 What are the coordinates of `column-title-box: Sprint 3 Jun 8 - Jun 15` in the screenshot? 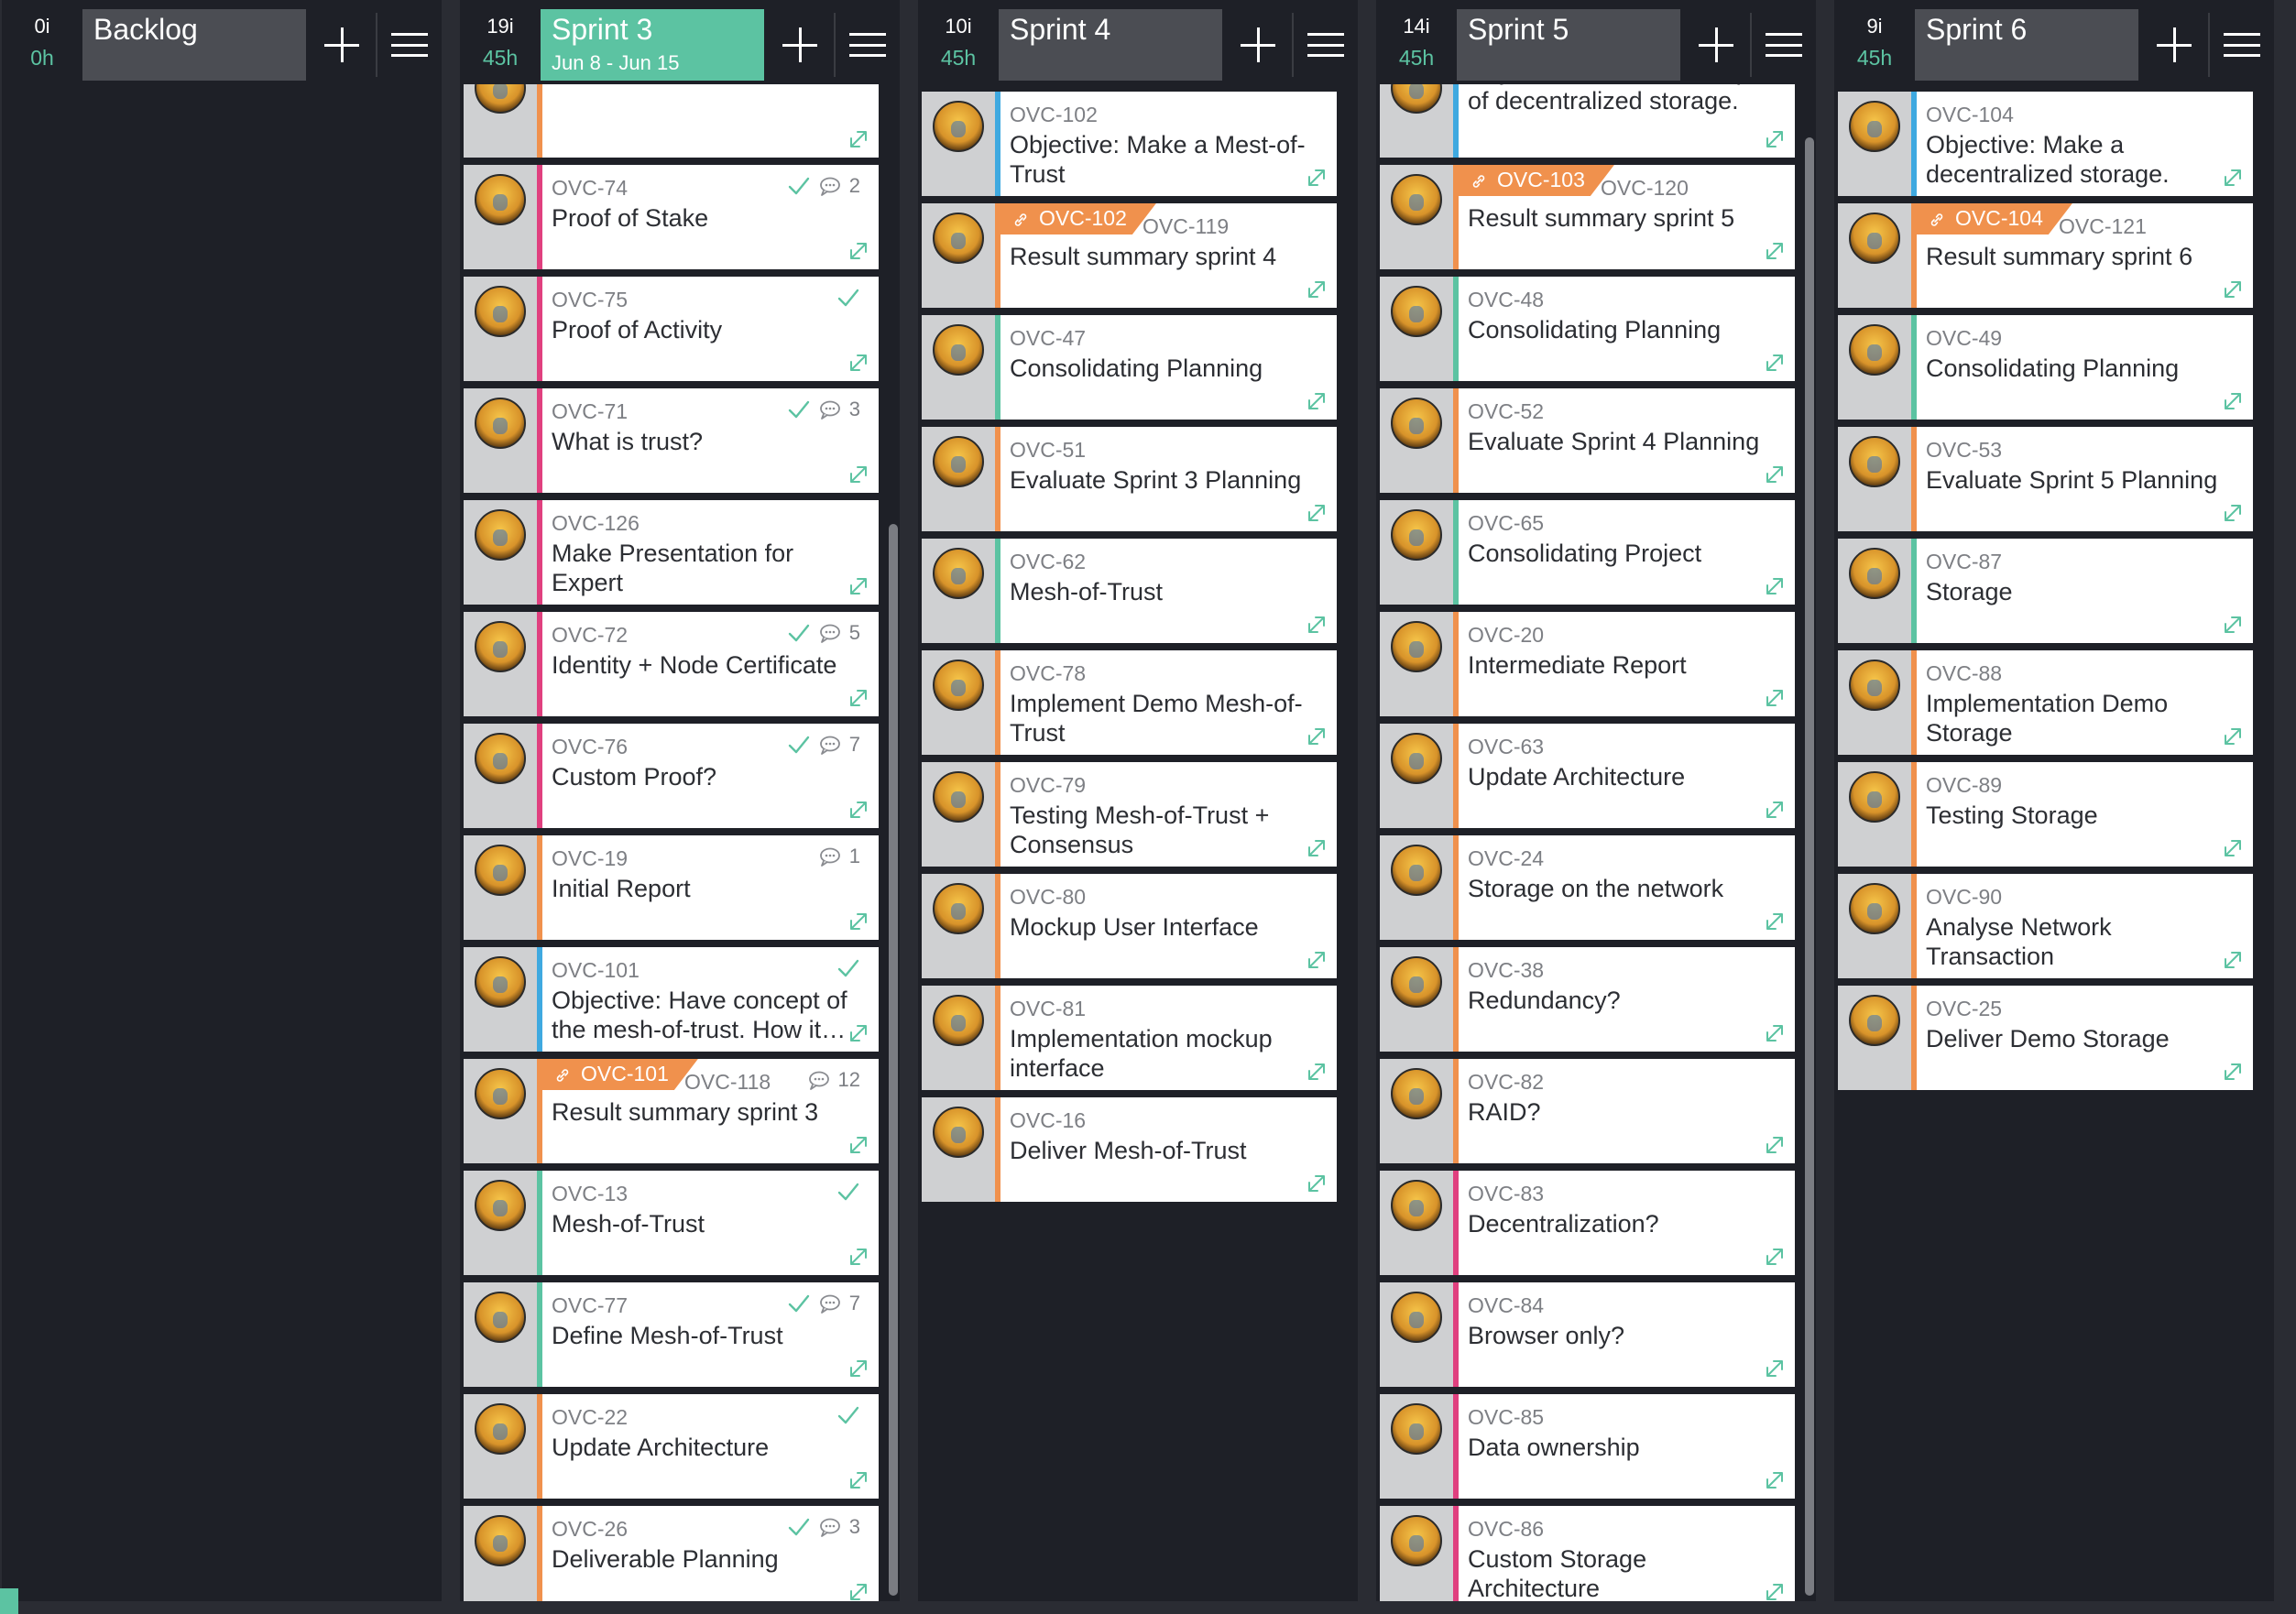 It's located at (653, 45).